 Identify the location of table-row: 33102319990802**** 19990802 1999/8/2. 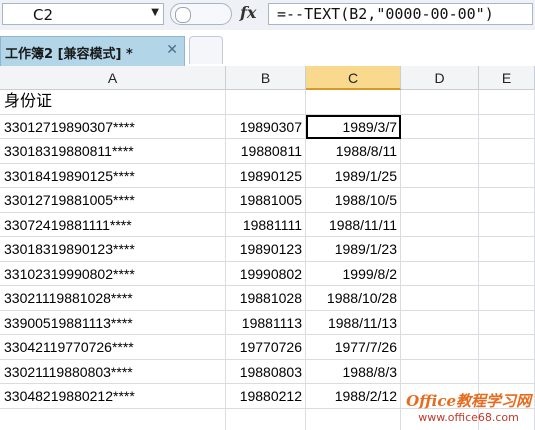
(267, 273).